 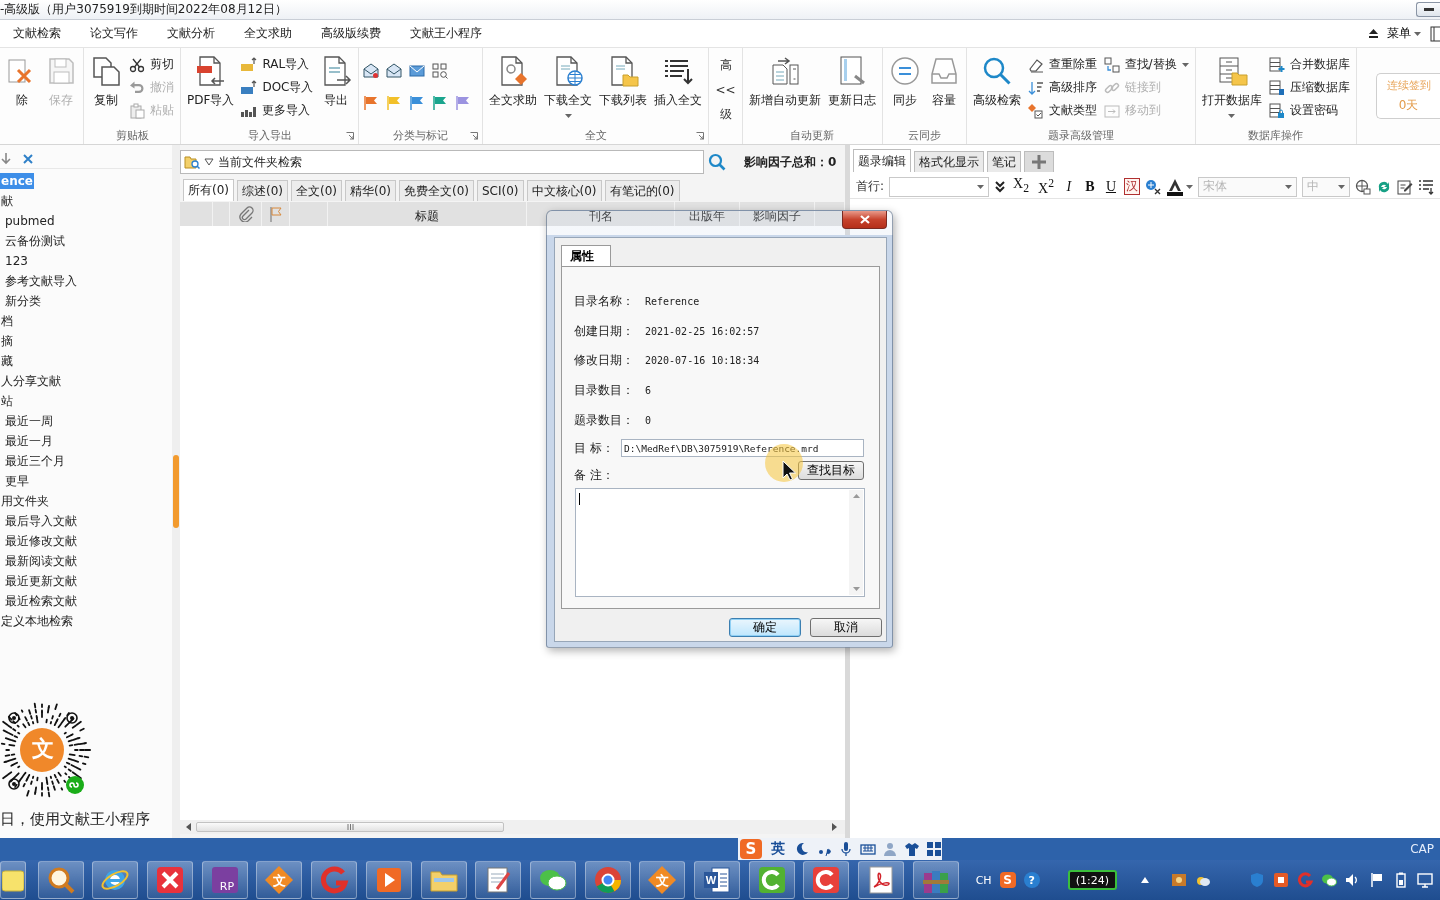 What do you see at coordinates (29, 421) in the screenshot?
I see `tree-item: 最近一周` at bounding box center [29, 421].